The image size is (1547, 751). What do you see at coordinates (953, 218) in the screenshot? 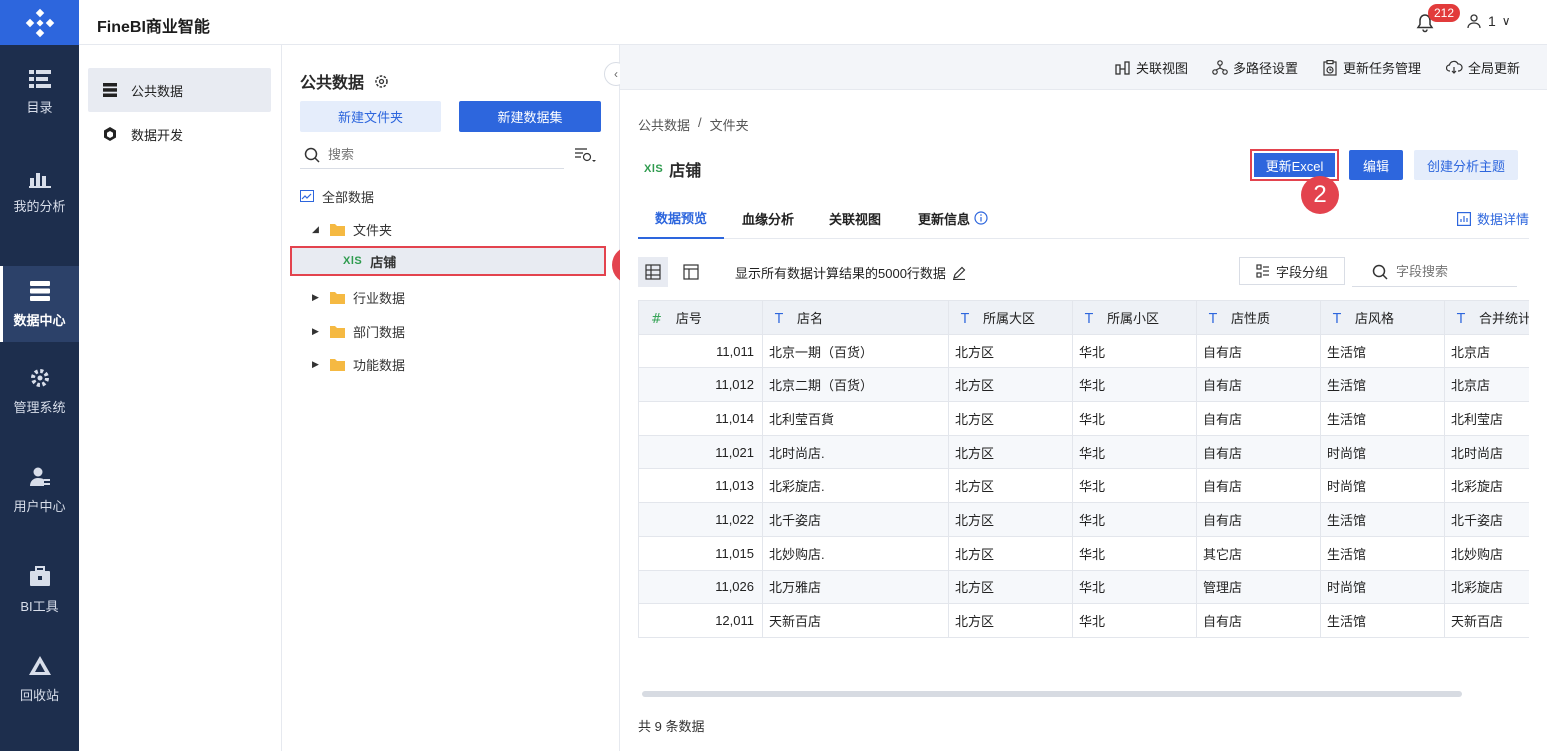
I see `tab-update-info: 更新信息` at bounding box center [953, 218].